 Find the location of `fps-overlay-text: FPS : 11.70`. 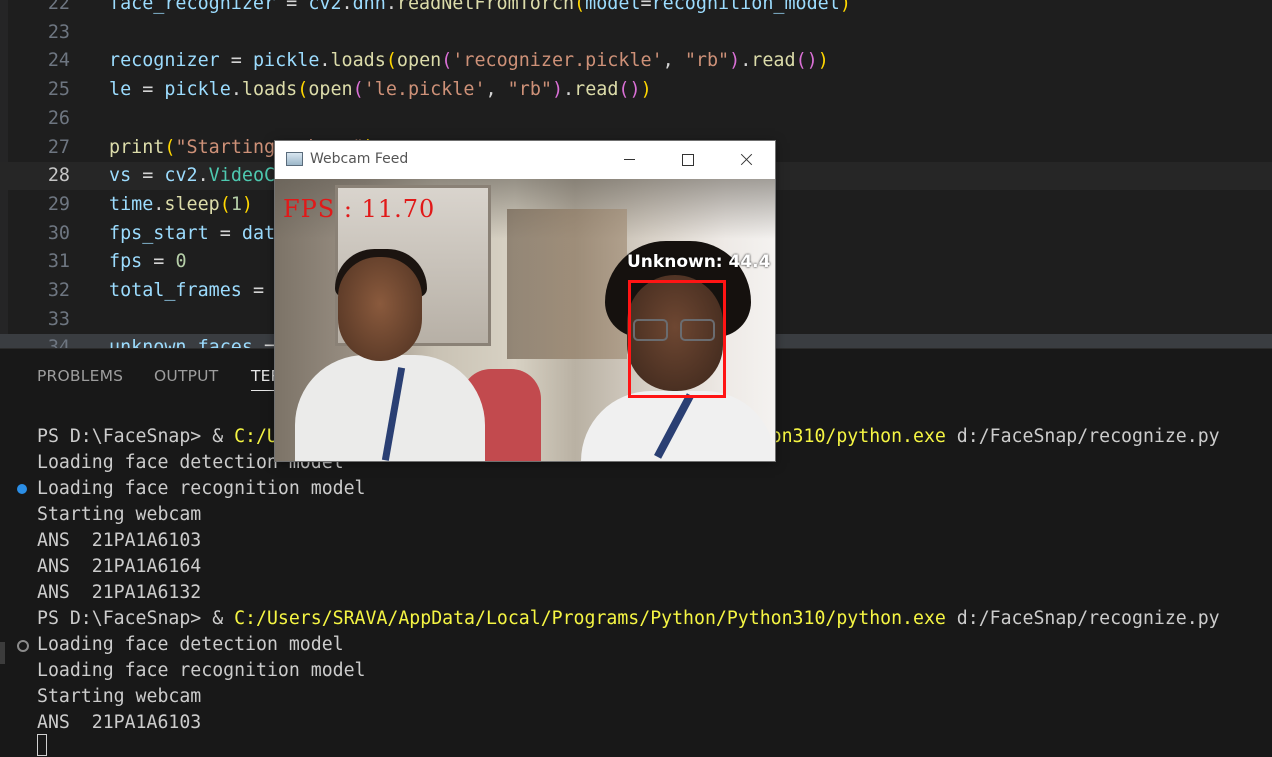

fps-overlay-text: FPS : 11.70 is located at coordinates (359, 209).